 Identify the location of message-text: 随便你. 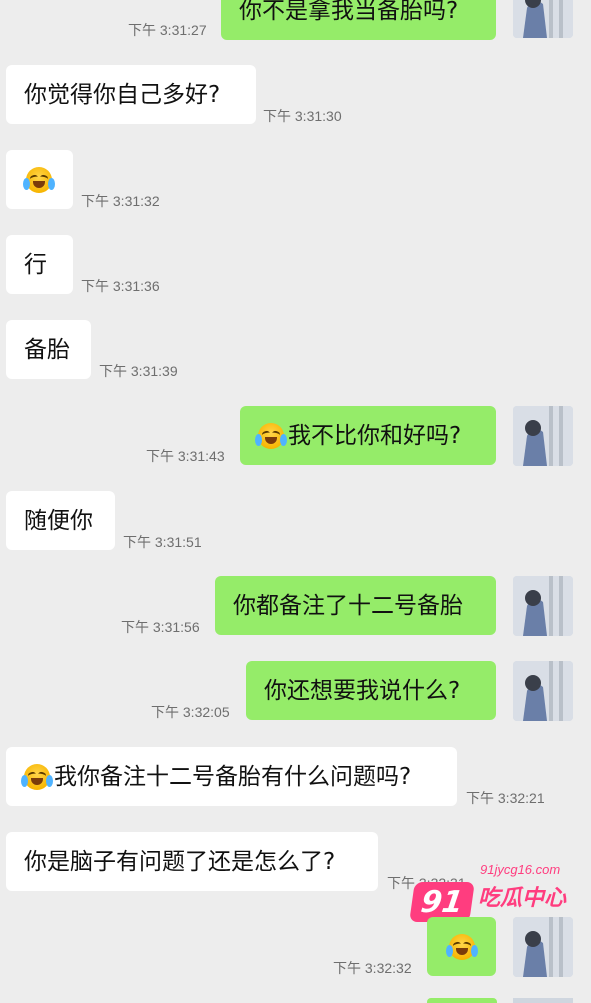
(58, 520).